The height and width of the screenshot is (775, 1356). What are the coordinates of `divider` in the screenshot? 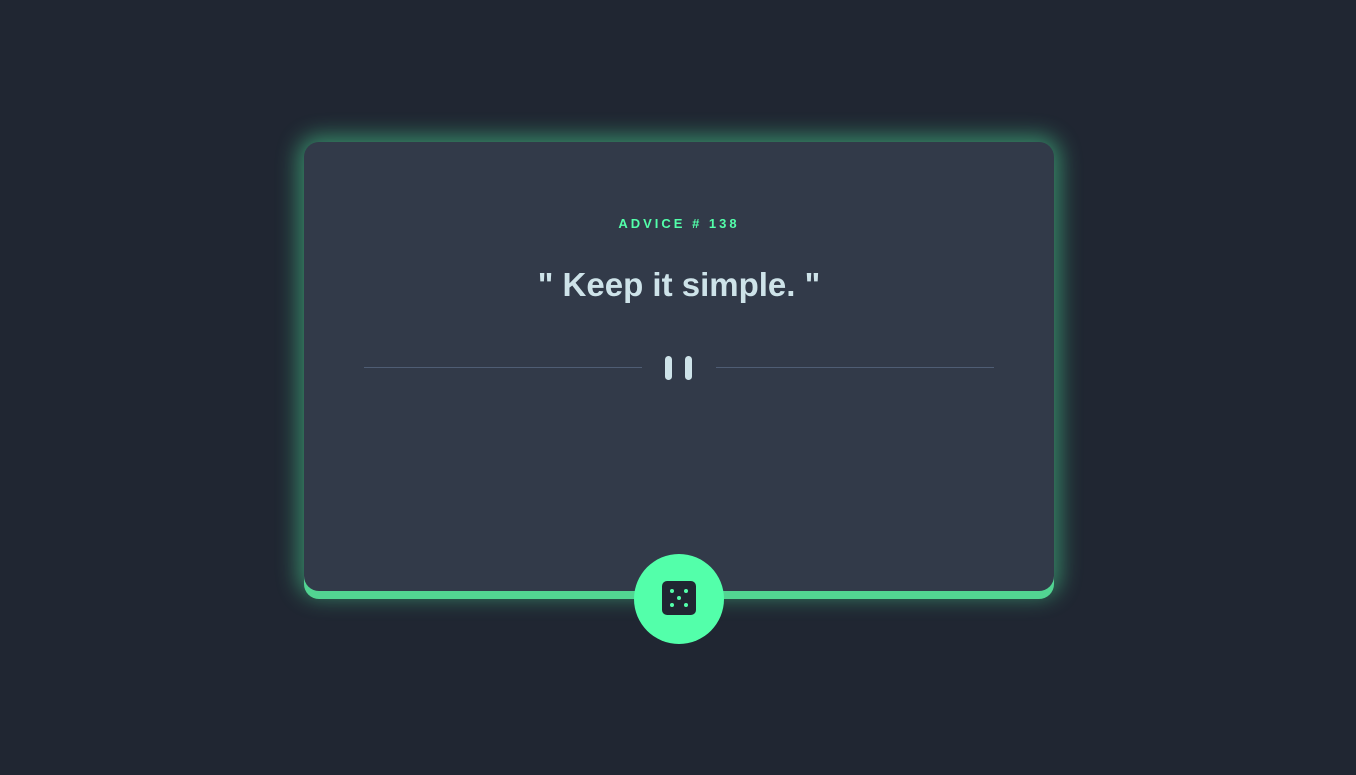 It's located at (679, 368).